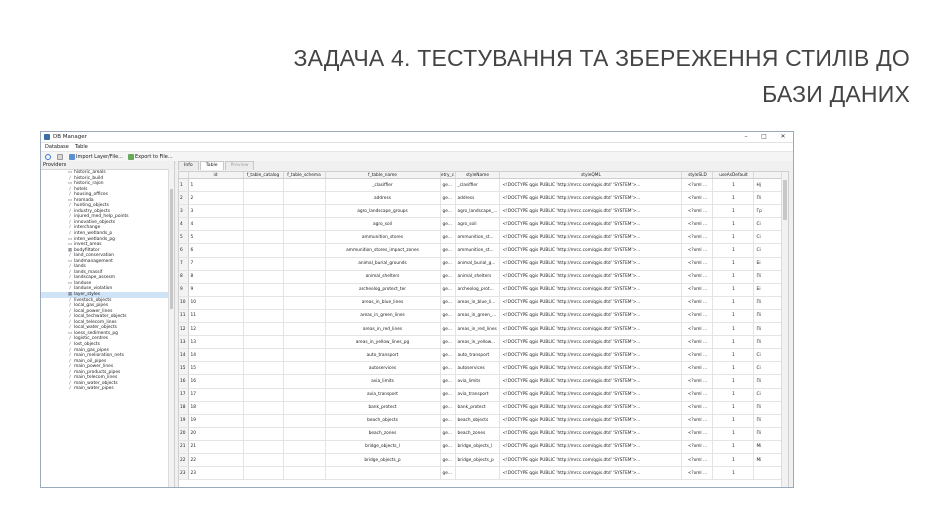 This screenshot has width=940, height=529. Describe the element at coordinates (764, 137) in the screenshot. I see `maximize-button: □` at that location.